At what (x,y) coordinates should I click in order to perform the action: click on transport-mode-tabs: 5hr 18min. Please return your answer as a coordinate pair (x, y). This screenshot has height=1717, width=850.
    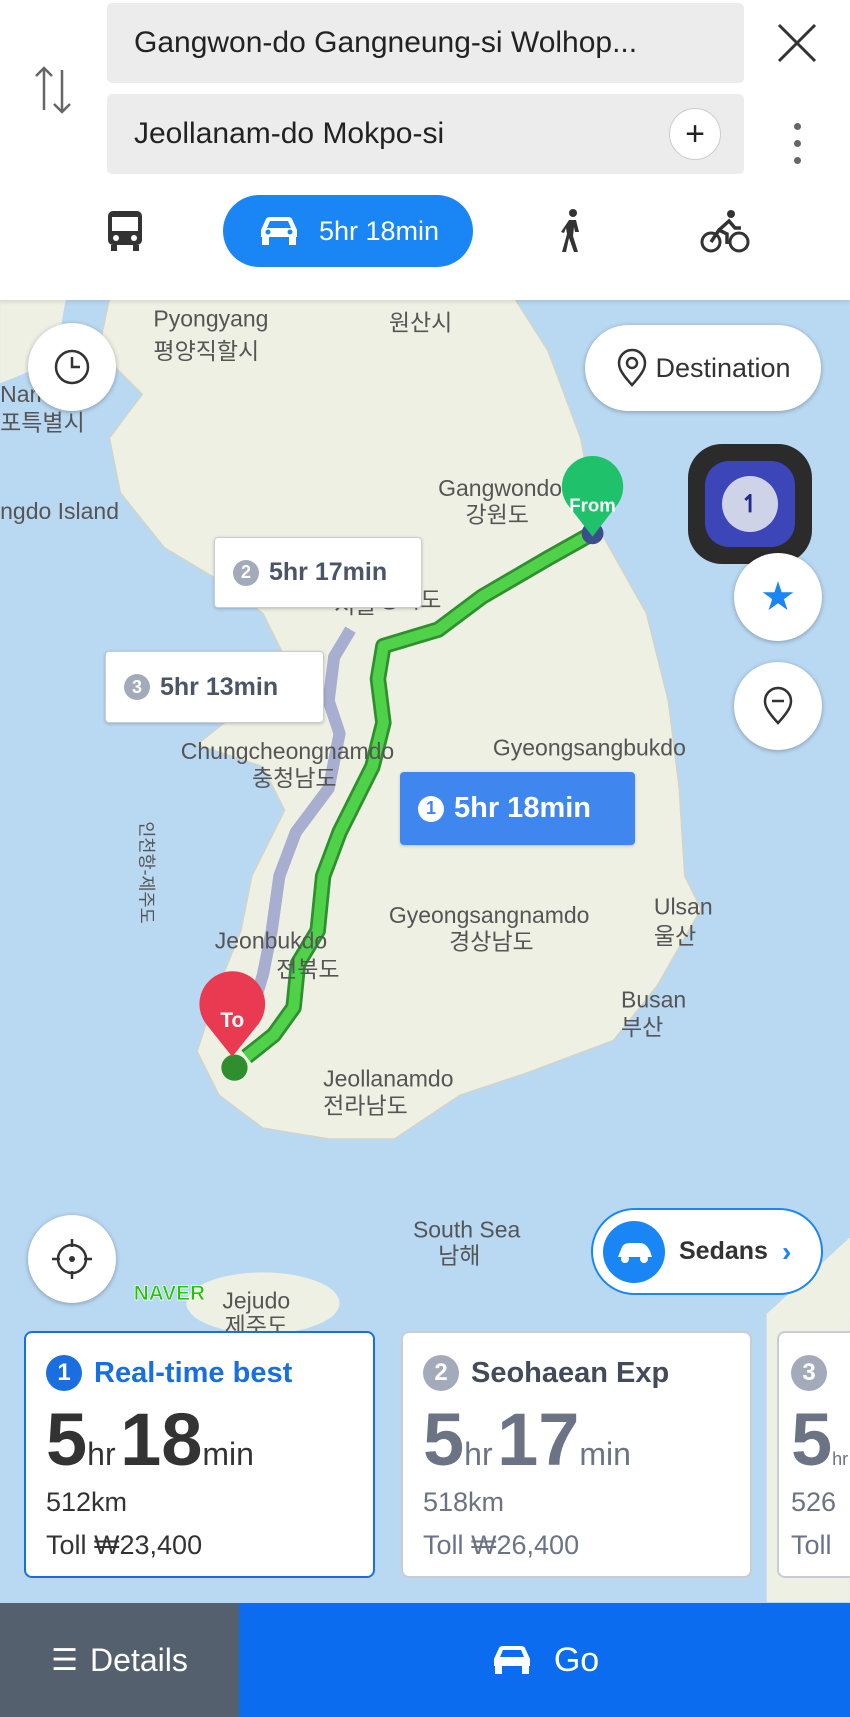
    Looking at the image, I should click on (425, 231).